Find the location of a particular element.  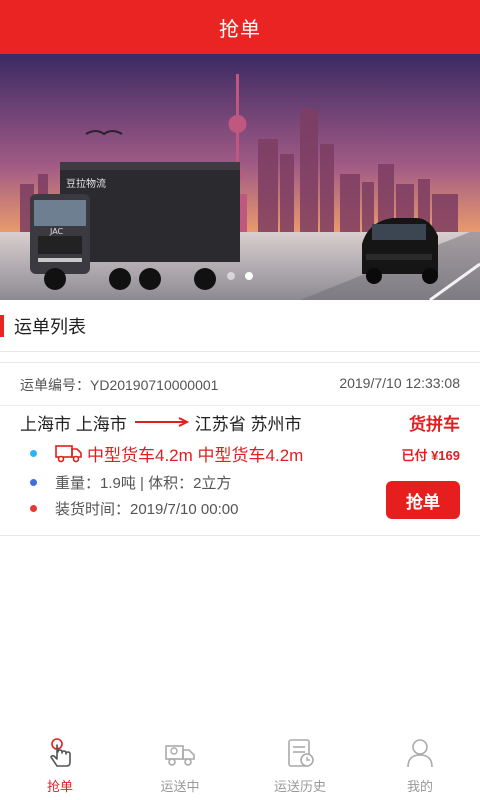

tab-label: 抢单 is located at coordinates (59, 786).